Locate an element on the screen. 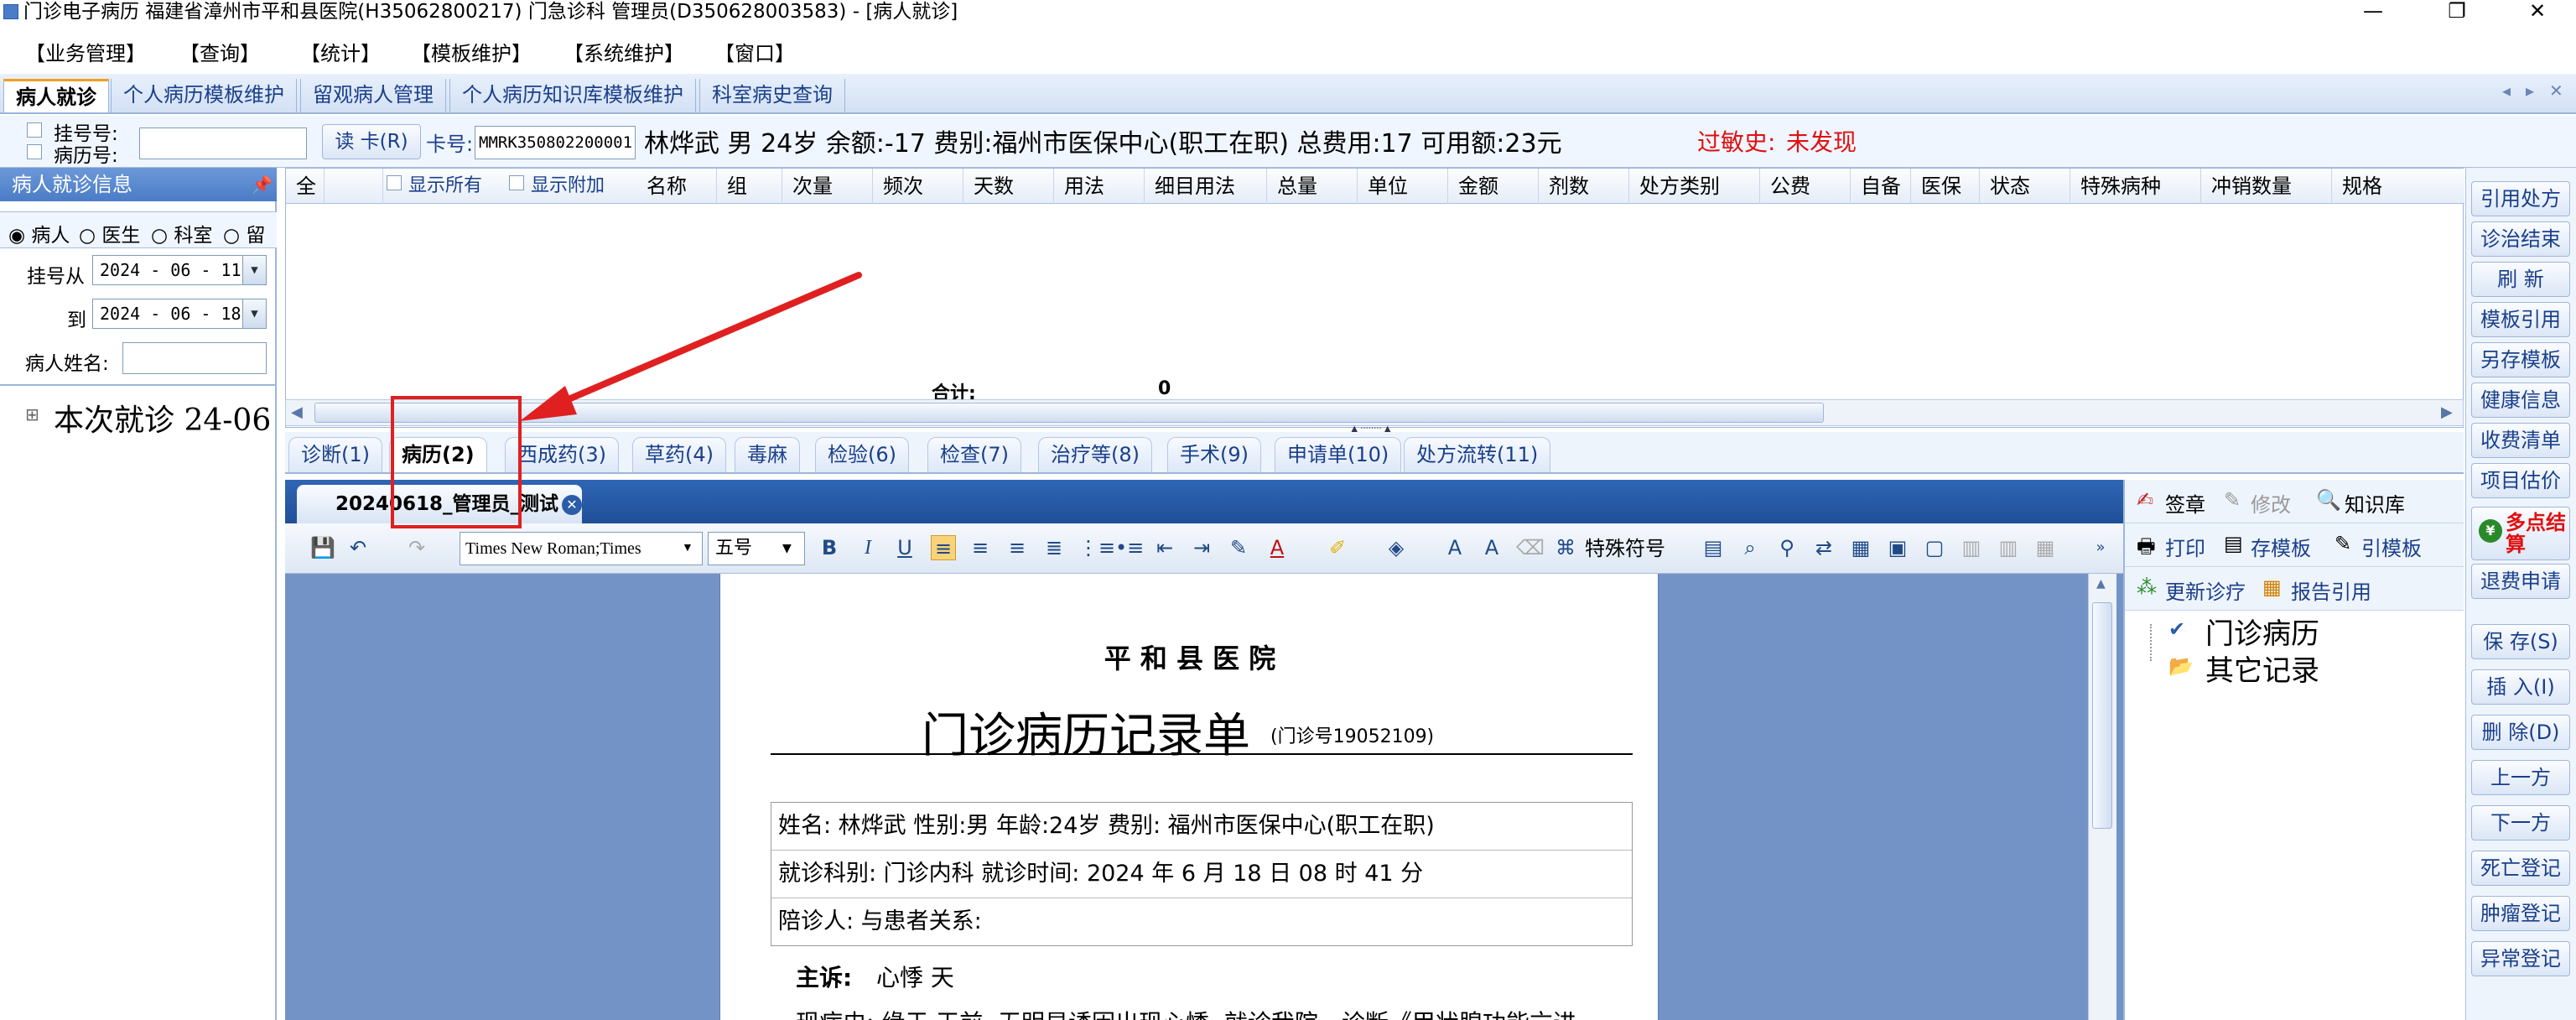 This screenshot has height=1020, width=2576. tab-history-query: 科室病史查询 is located at coordinates (772, 95).